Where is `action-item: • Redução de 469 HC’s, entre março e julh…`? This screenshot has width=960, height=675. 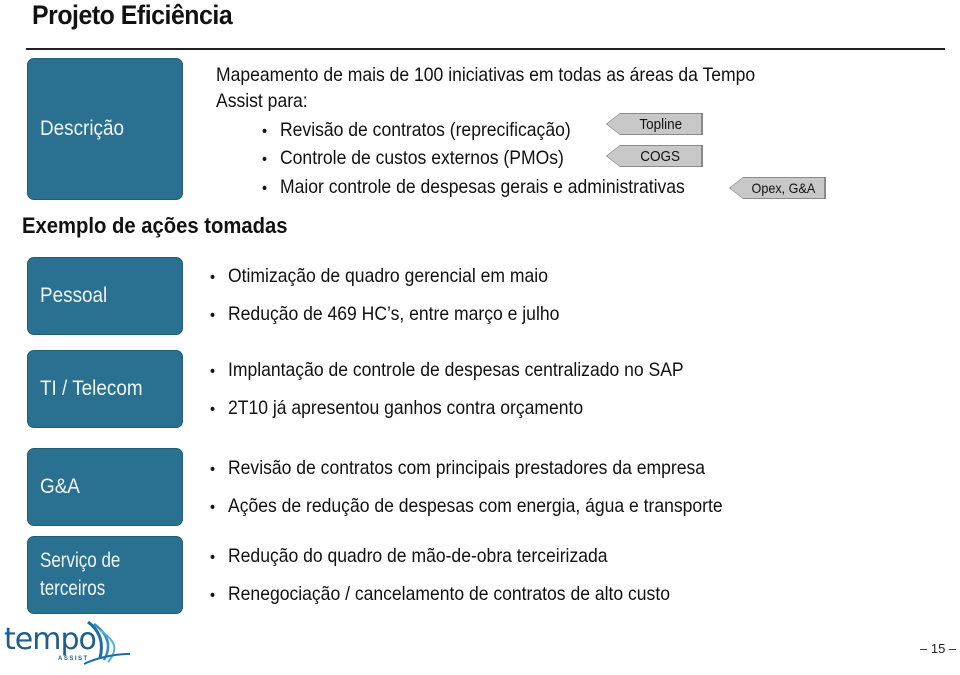 action-item: • Redução de 469 HC’s, entre março e julh… is located at coordinates (385, 314).